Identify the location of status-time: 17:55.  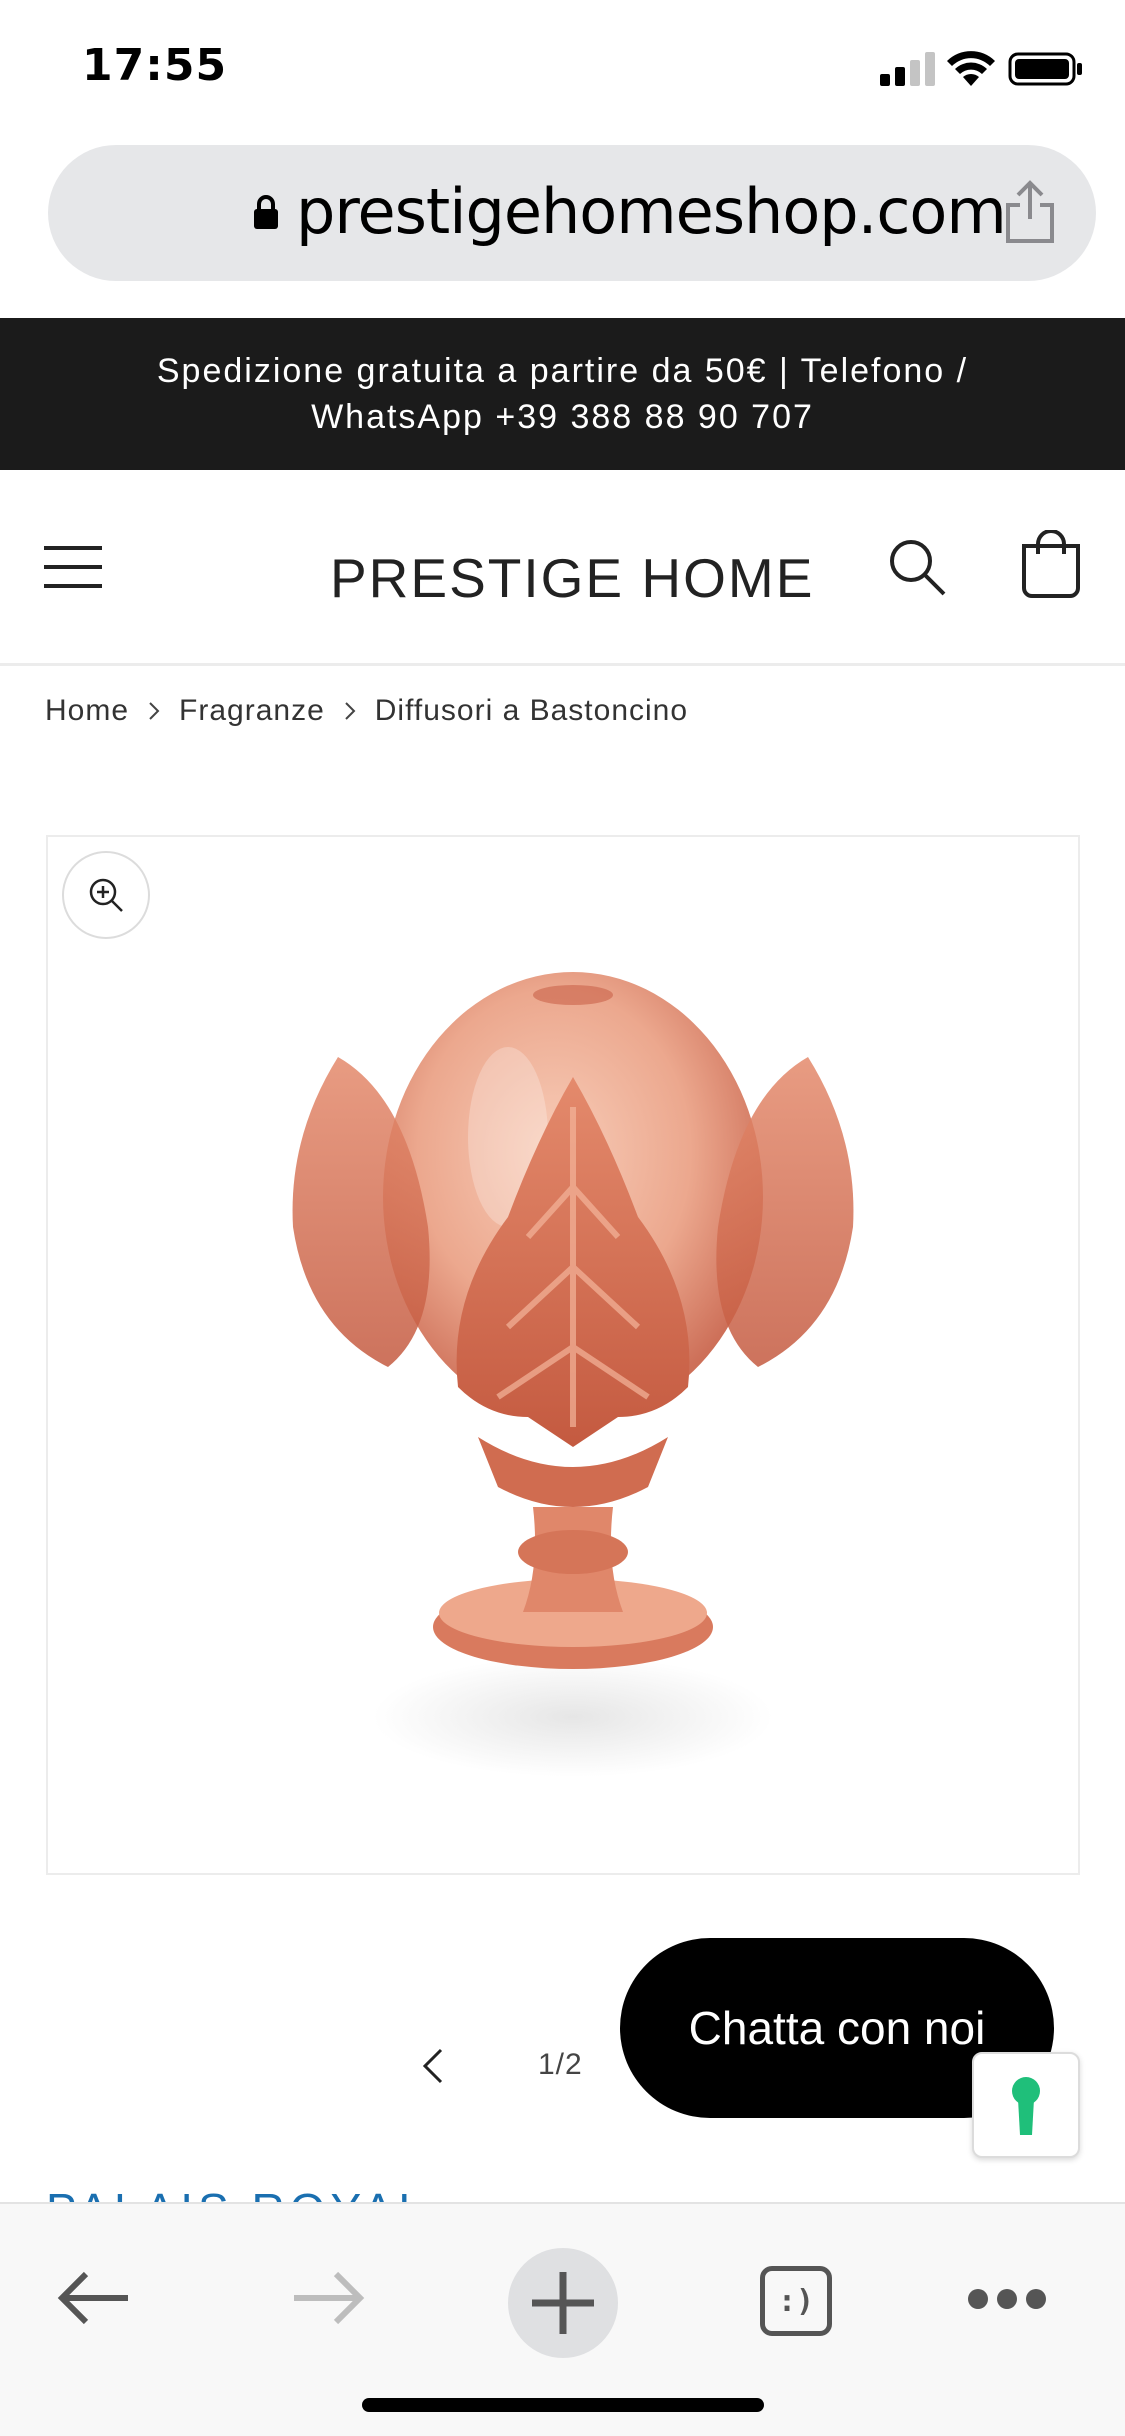
(155, 65).